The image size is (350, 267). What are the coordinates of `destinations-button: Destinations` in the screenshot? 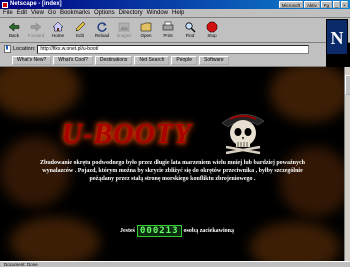 It's located at (113, 60).